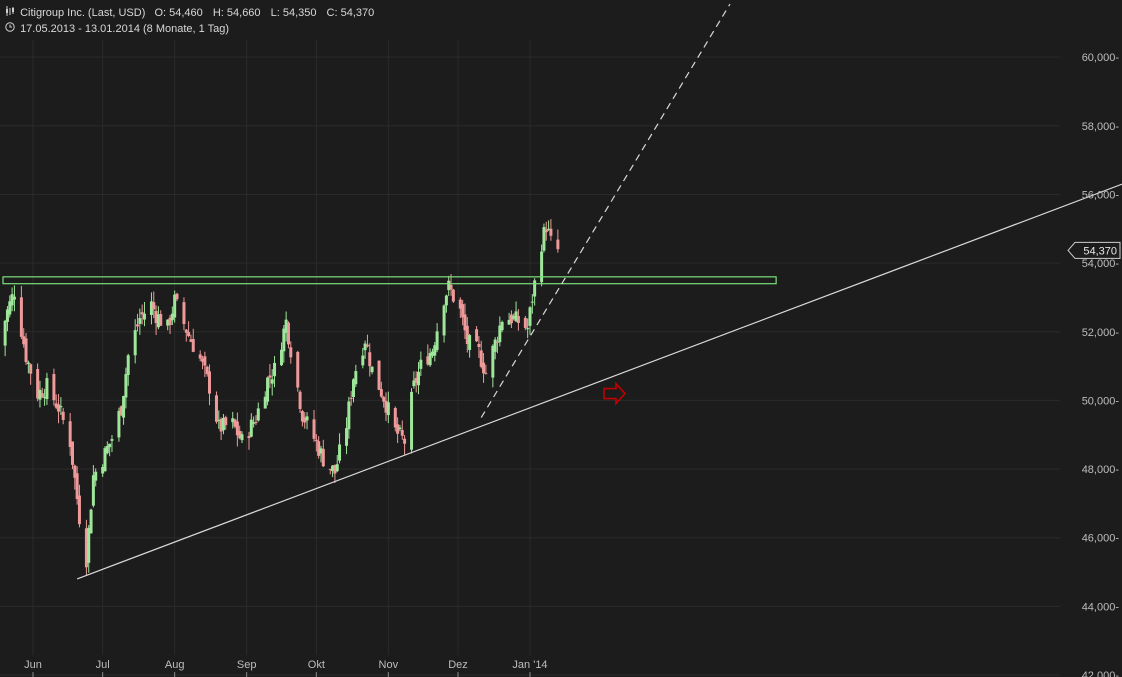 This screenshot has width=1122, height=677. I want to click on x-tick-label: Jun, so click(33, 665).